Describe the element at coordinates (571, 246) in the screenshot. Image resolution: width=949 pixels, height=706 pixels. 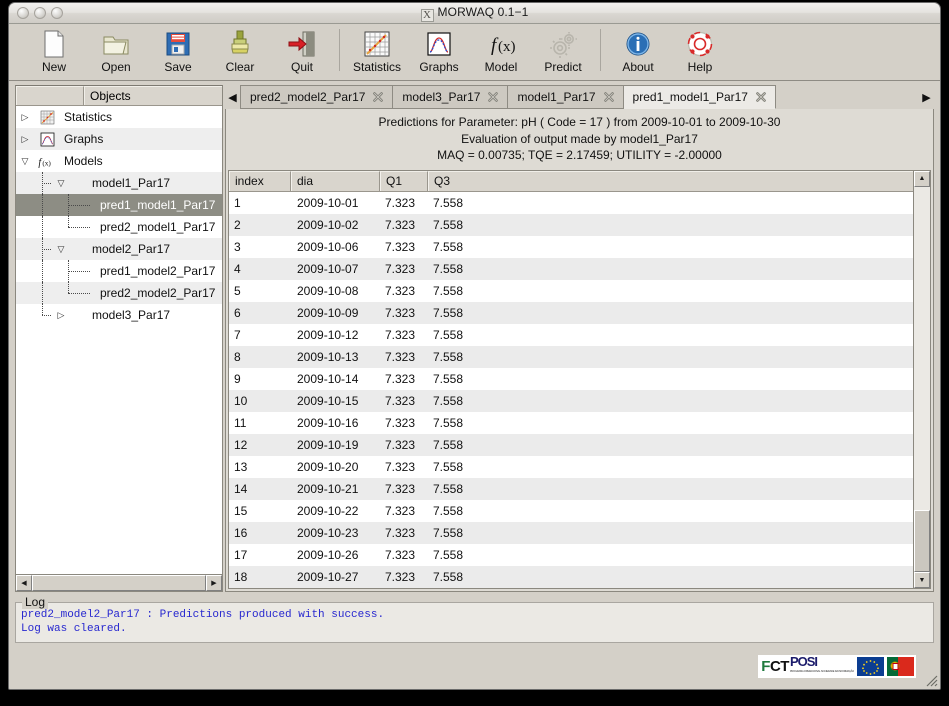
I see `table-row: 3 2009-10-06 7.323 7.558` at that location.